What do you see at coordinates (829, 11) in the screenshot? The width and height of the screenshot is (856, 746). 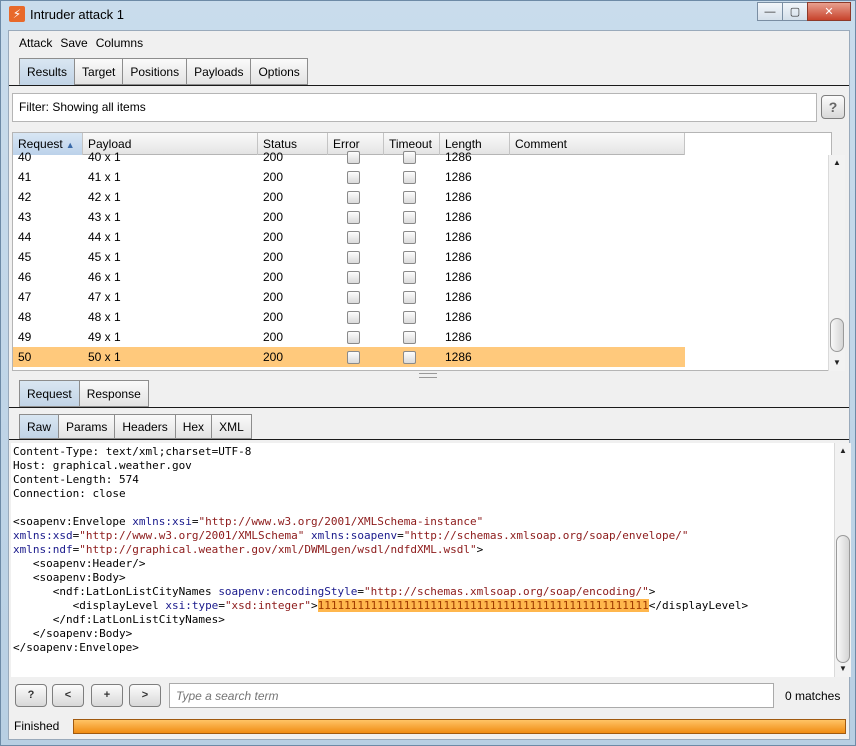 I see `close-button: ✕` at bounding box center [829, 11].